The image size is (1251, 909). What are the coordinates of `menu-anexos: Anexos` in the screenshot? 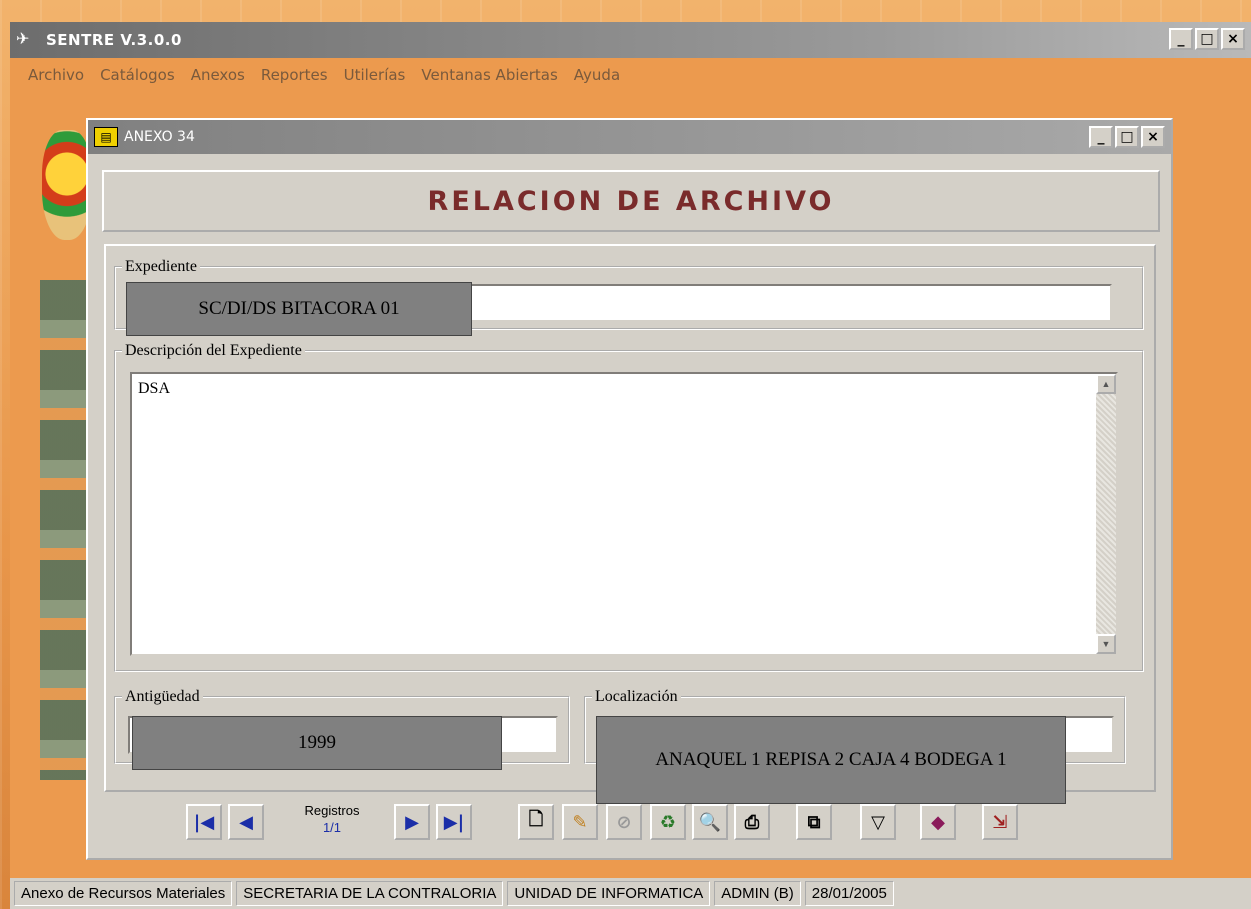 It's located at (218, 75).